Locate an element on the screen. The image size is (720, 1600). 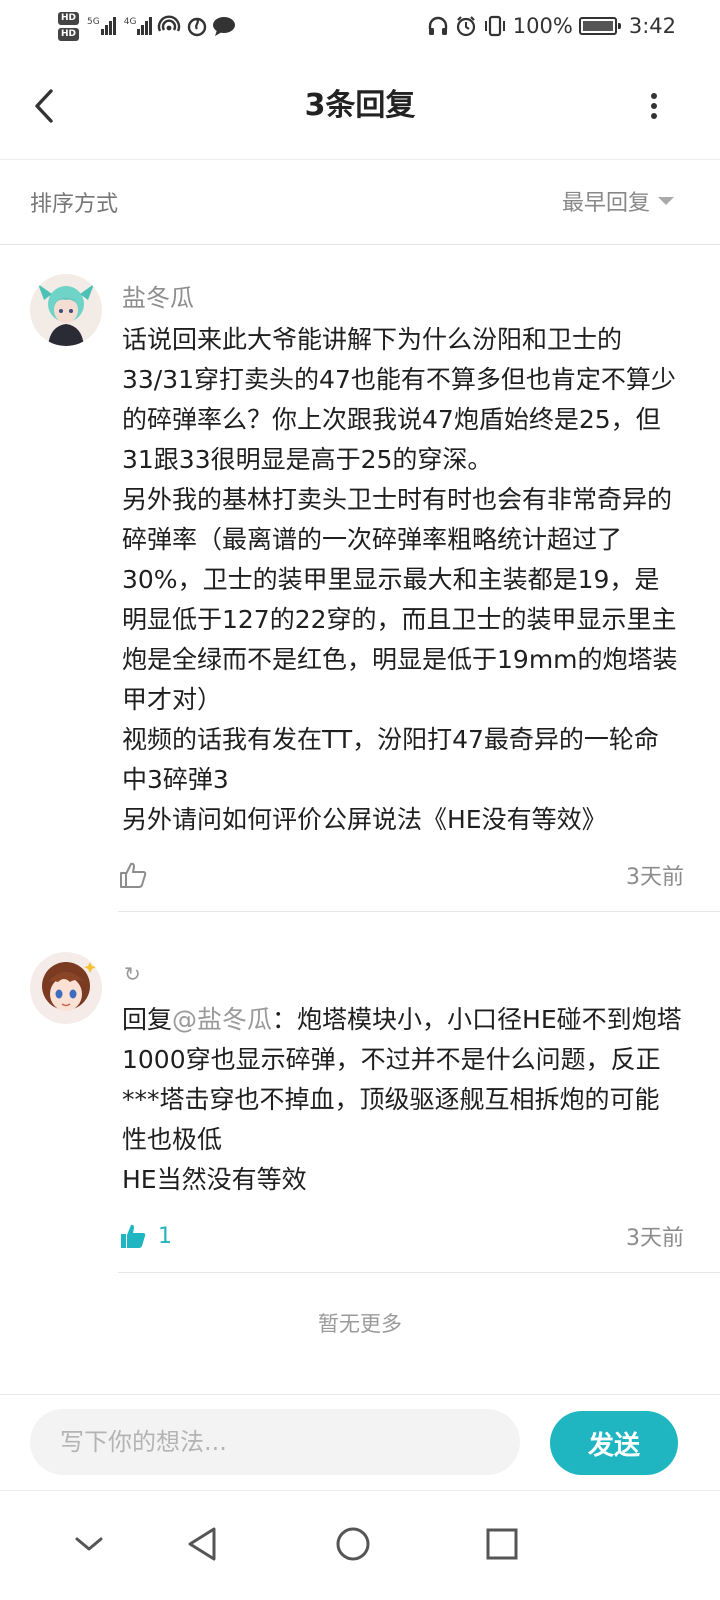
thumbs-up-filled-icon is located at coordinates (133, 1236).